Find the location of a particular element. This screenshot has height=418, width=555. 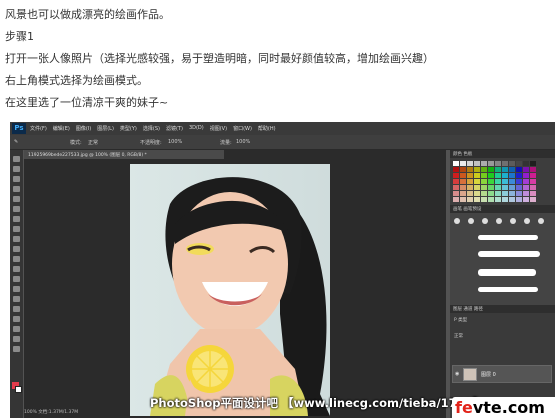

dodge-tool-icon is located at coordinates (16, 289).